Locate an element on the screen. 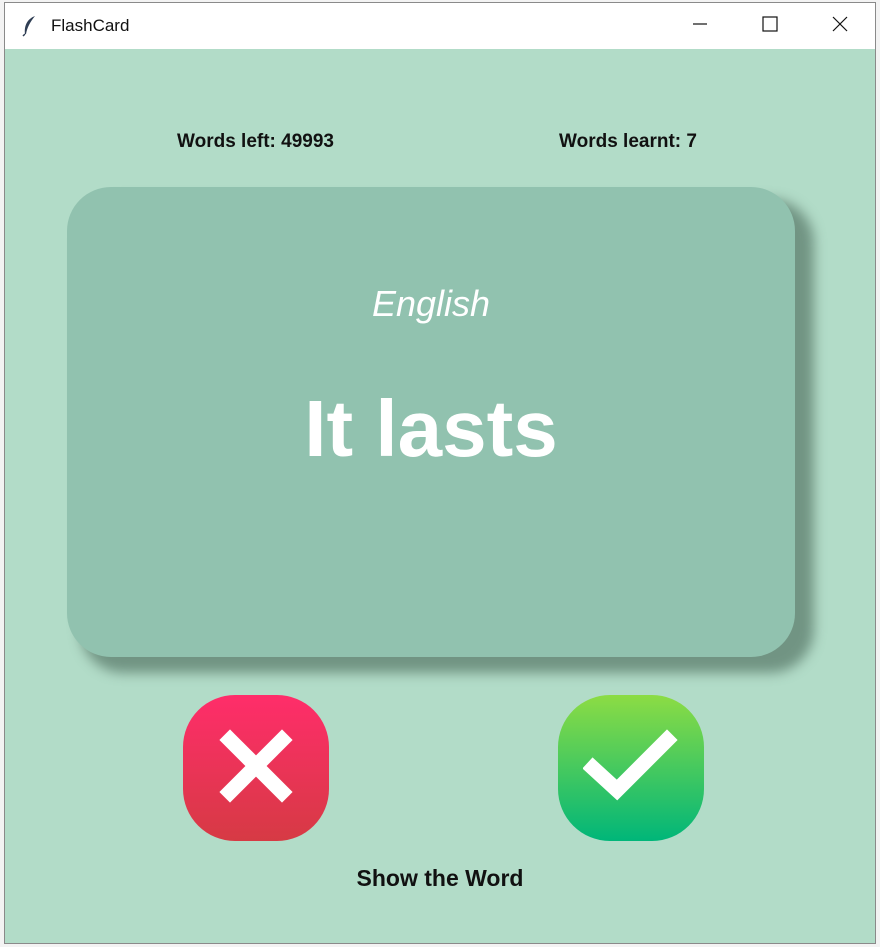 The height and width of the screenshot is (947, 880). minimize-icon is located at coordinates (700, 26).